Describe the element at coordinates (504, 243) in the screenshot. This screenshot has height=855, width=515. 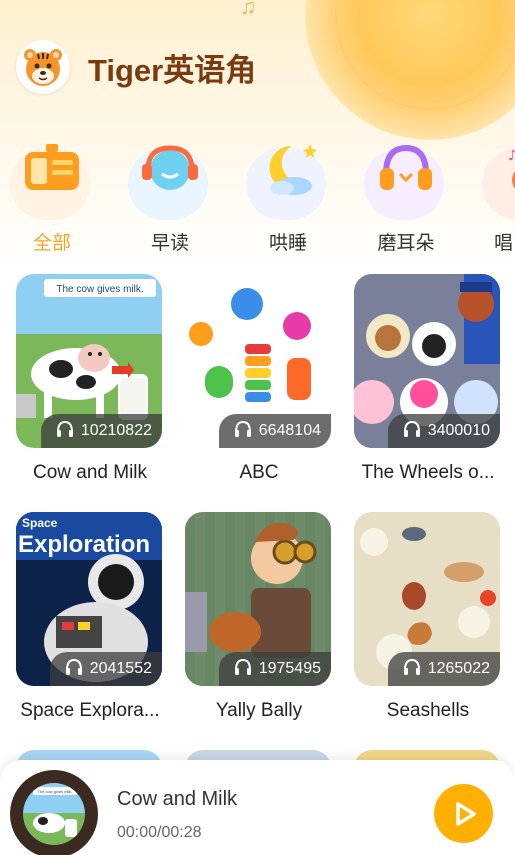
I see `tab-label: 唱` at that location.